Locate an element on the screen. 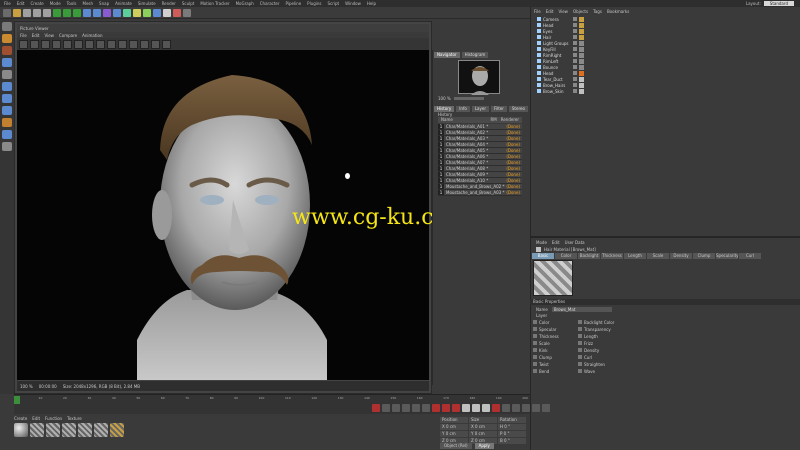  coordinate-field: Y 0 cm is located at coordinates (454, 434).